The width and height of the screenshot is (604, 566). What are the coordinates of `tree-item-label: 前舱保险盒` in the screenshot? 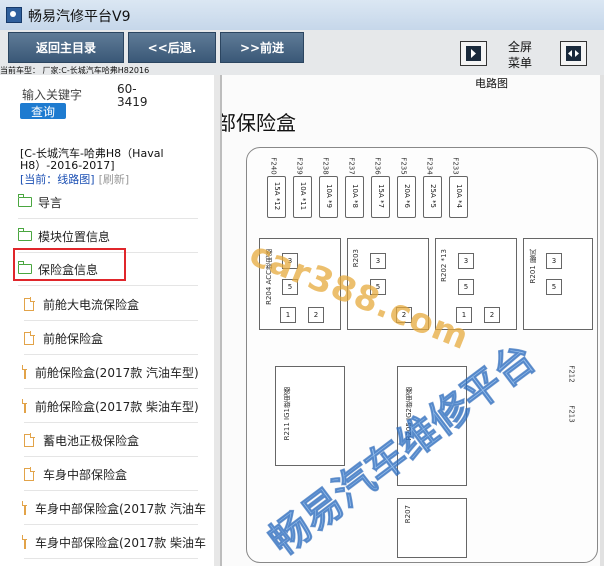 It's located at (73, 338).